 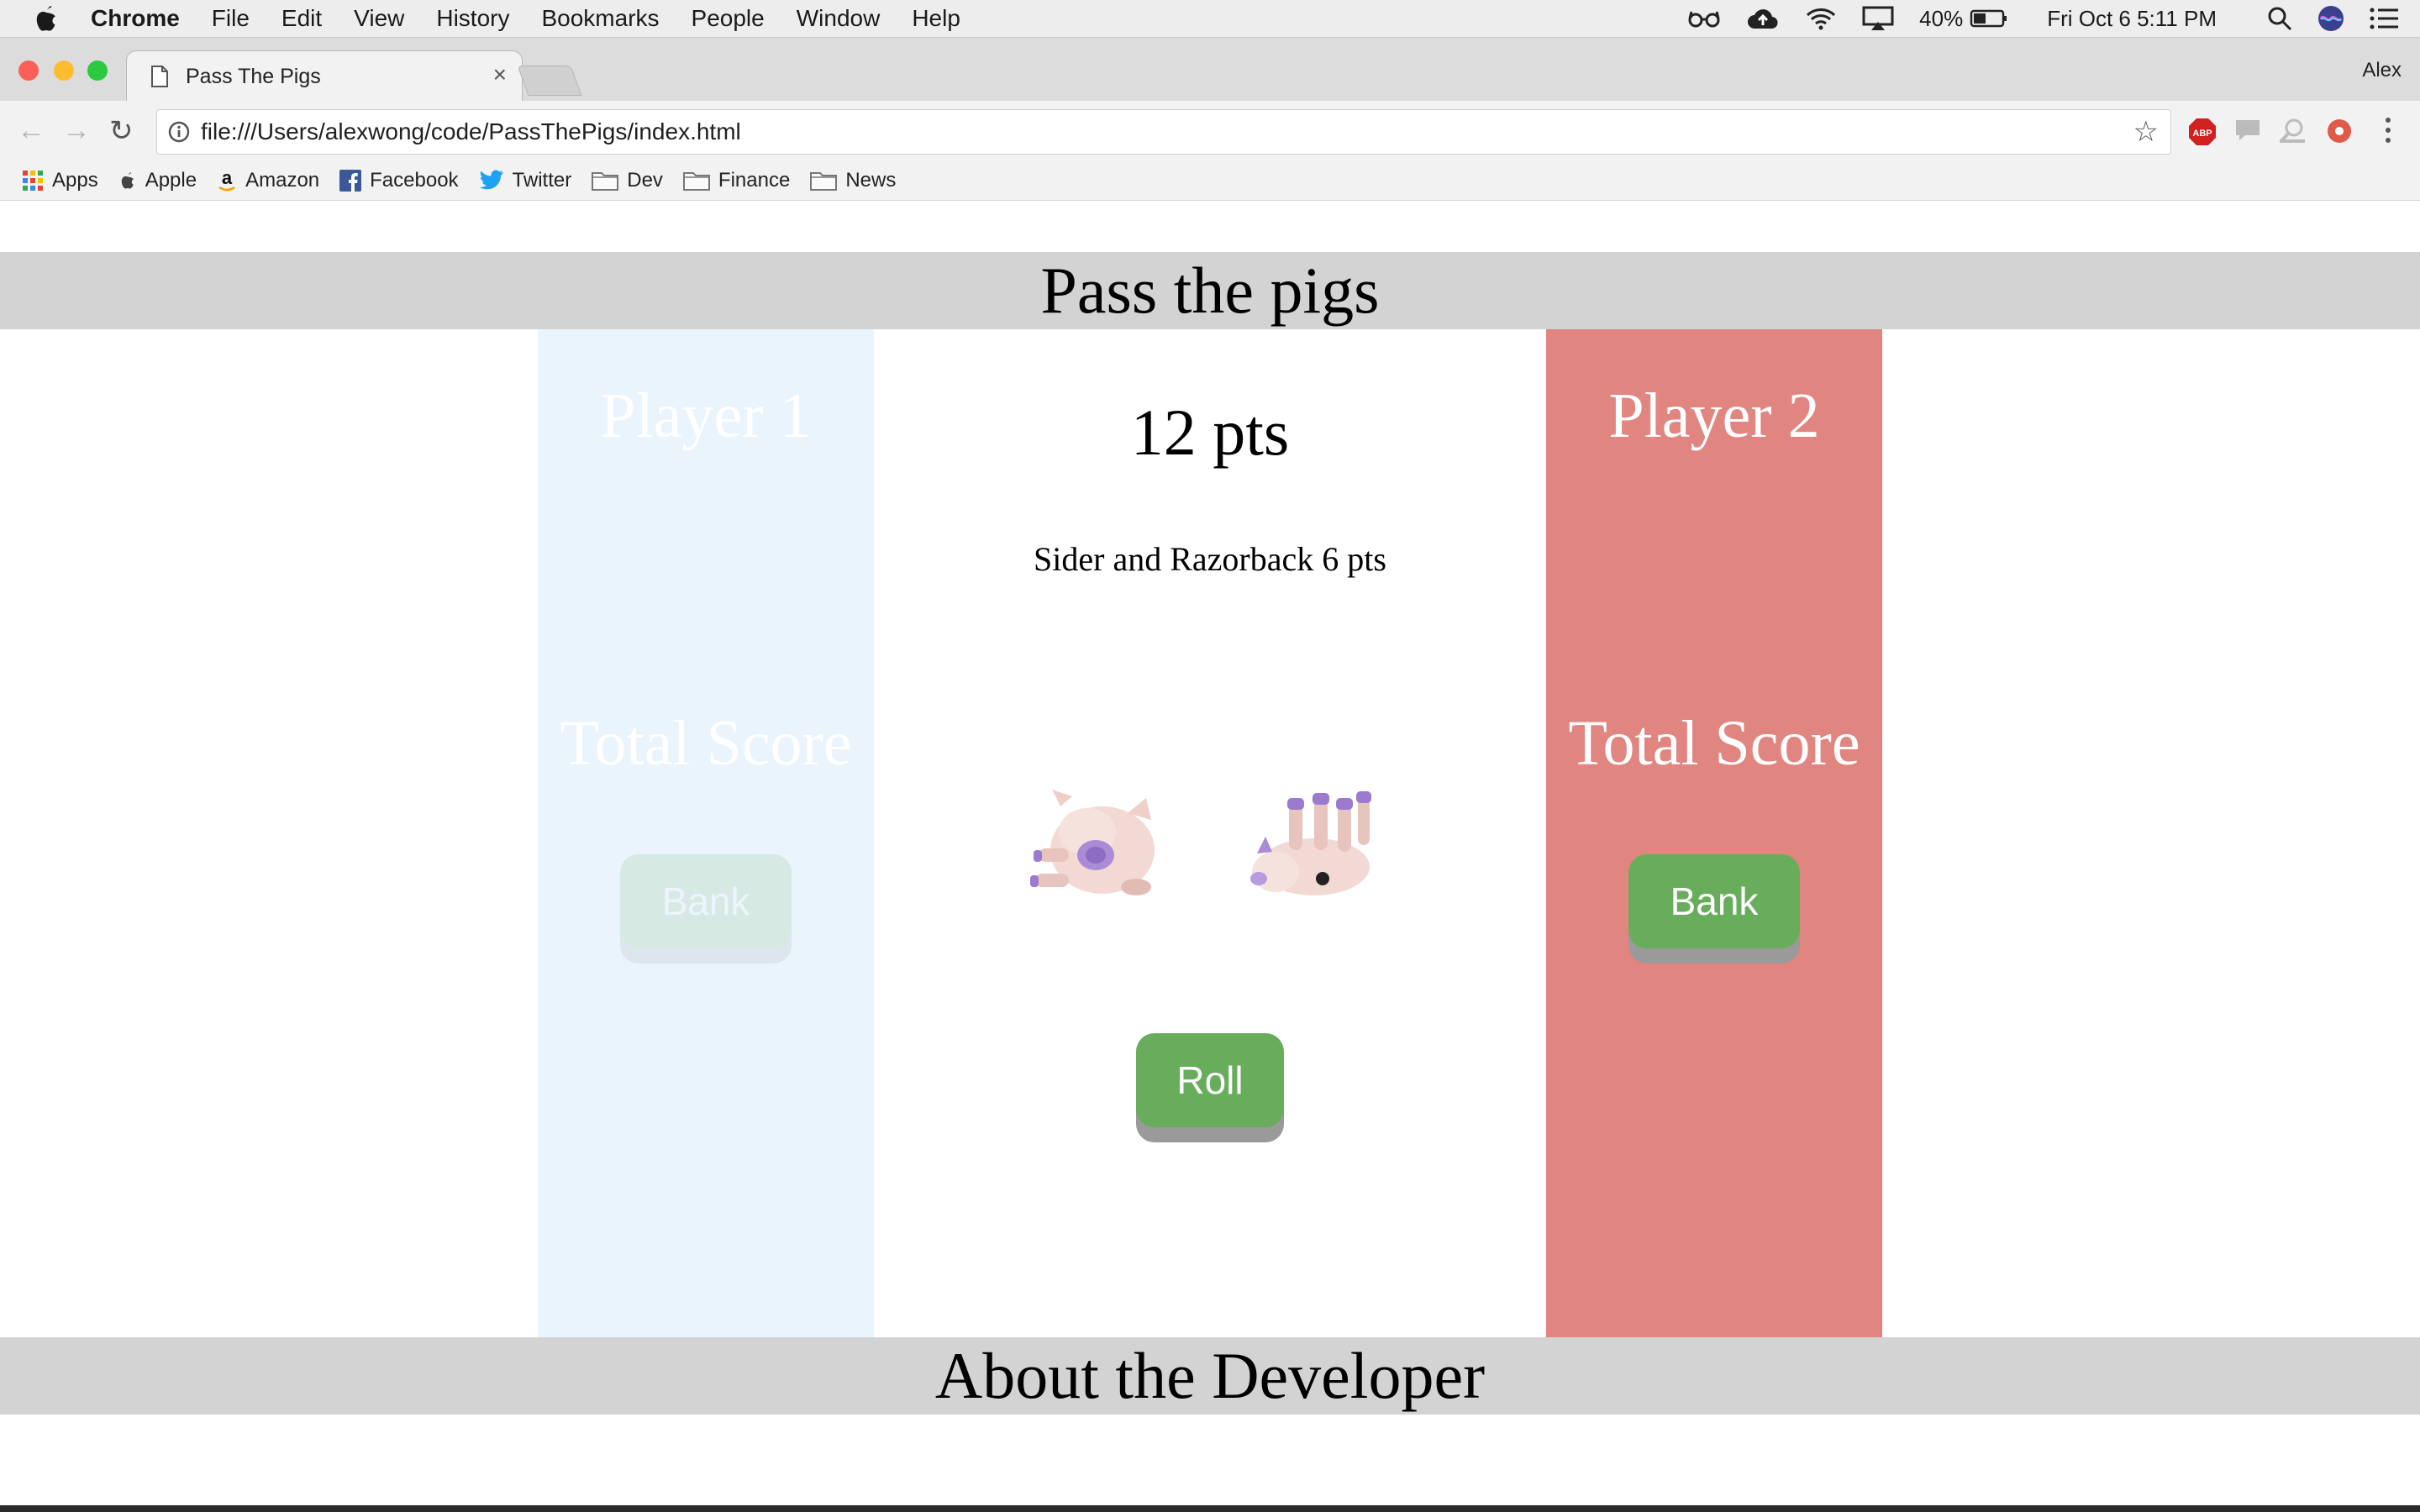 I want to click on bookmark-folder-finance: Finance, so click(x=736, y=180).